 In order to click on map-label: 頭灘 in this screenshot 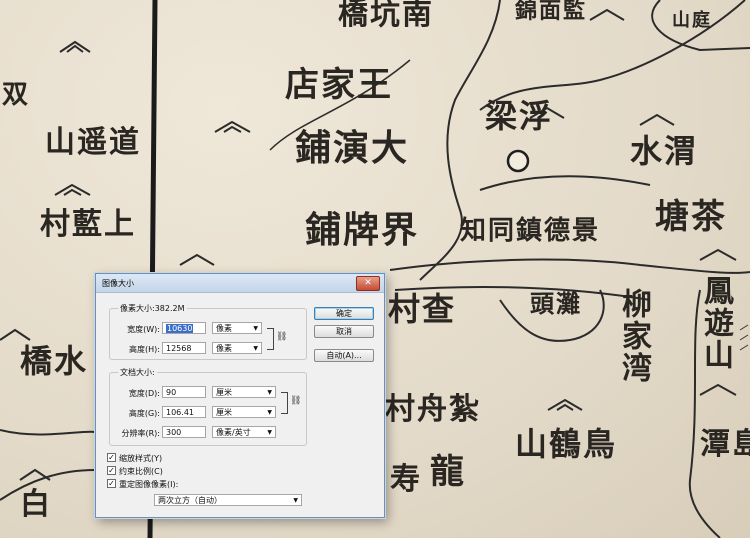, I will do `click(556, 303)`.